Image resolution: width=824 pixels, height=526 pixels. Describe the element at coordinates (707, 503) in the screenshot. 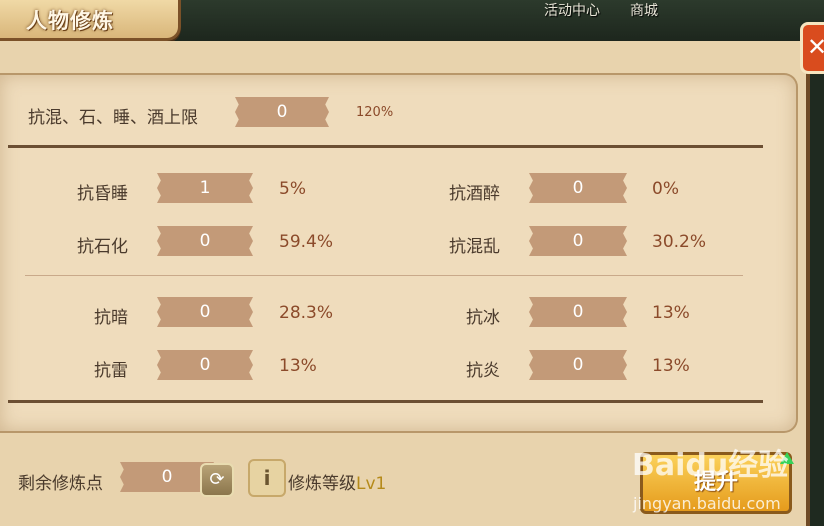

I see `watermark-url: jingyan.baidu.com` at that location.